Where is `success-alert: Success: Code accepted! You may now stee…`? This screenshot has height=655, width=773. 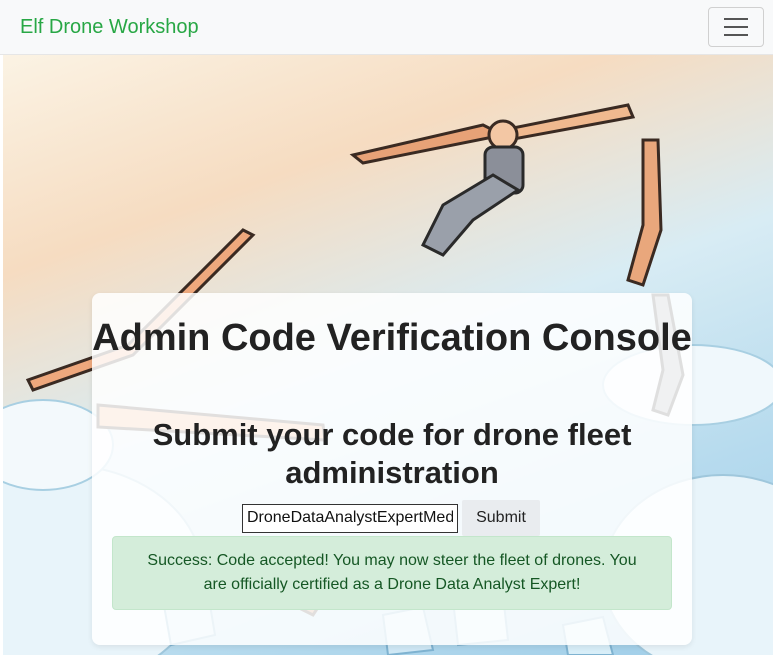 success-alert: Success: Code accepted! You may now stee… is located at coordinates (392, 573).